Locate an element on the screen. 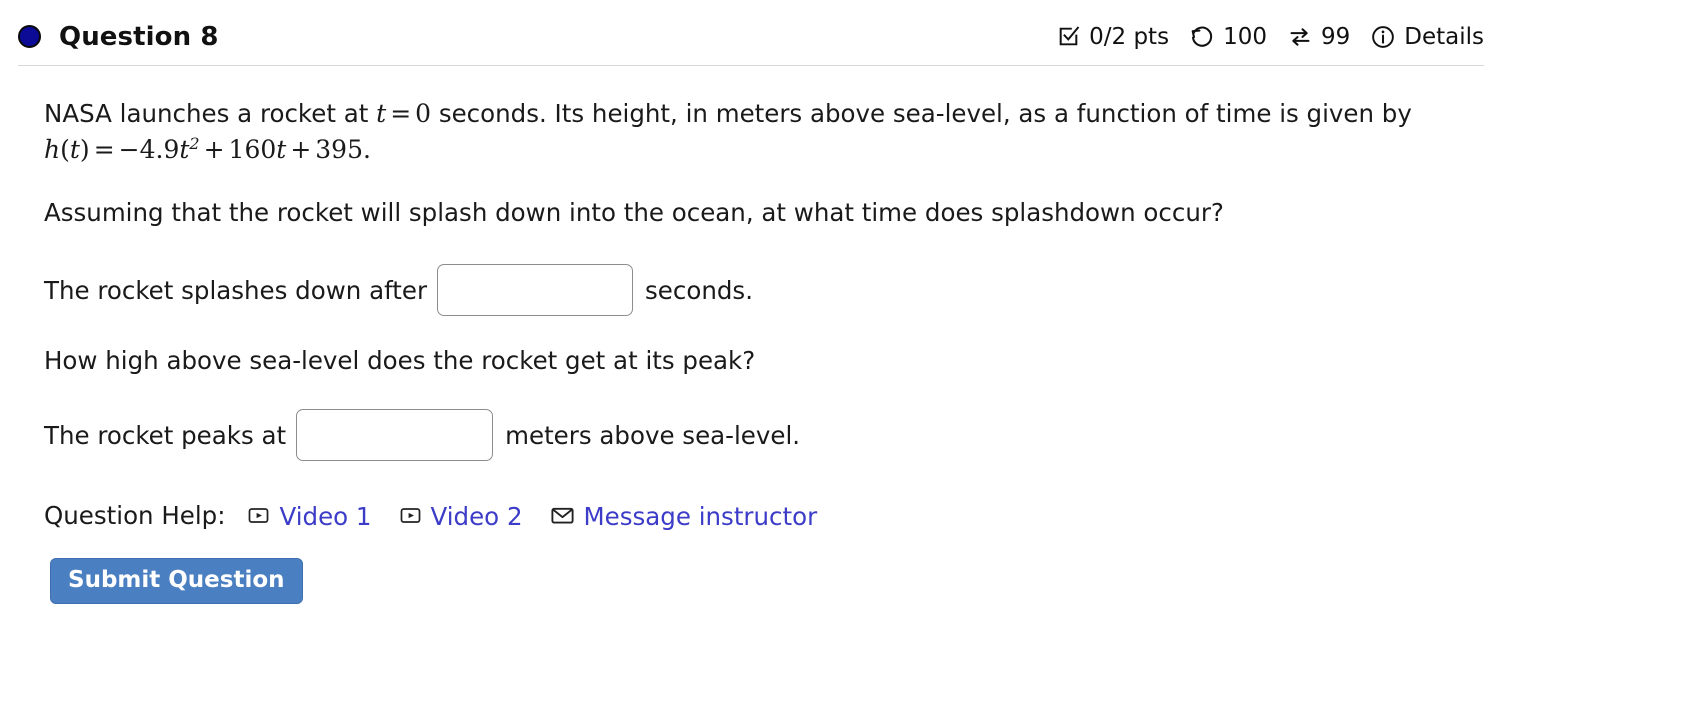  math-function-arg: t is located at coordinates (74, 149).